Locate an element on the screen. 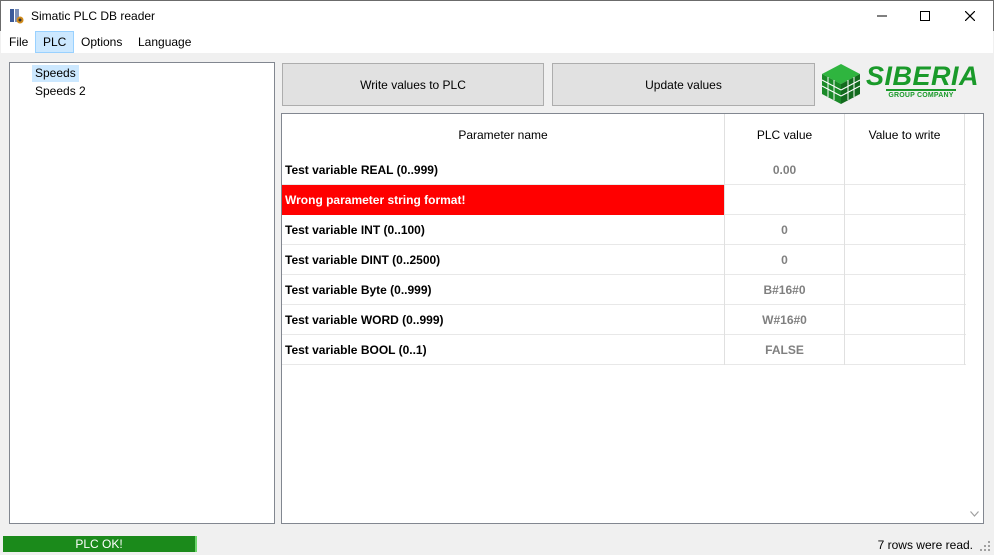  column-header-value-to-write: Value to write is located at coordinates (905, 134).